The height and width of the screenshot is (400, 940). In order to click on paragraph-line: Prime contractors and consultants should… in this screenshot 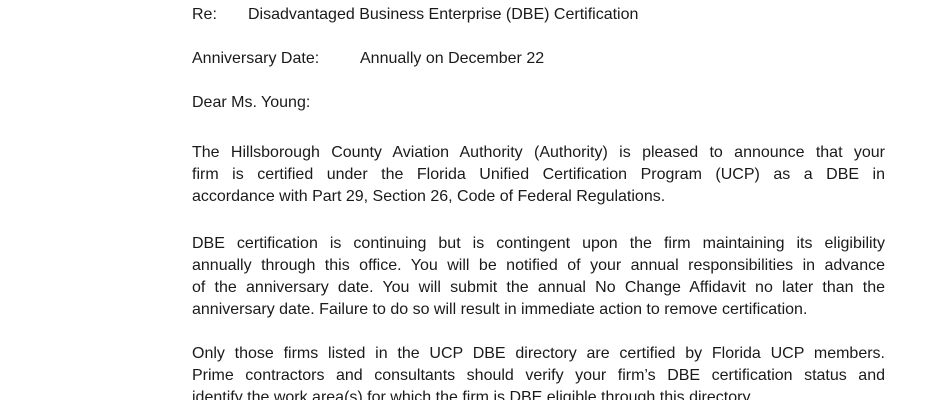, I will do `click(538, 375)`.